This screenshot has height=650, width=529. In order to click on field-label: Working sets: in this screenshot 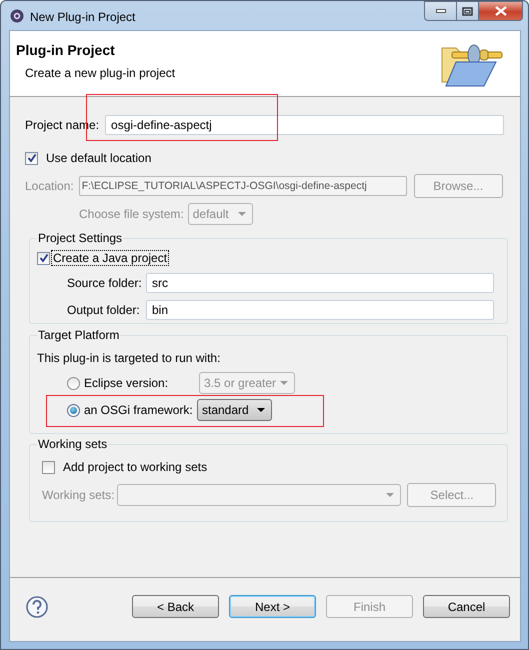, I will do `click(78, 495)`.